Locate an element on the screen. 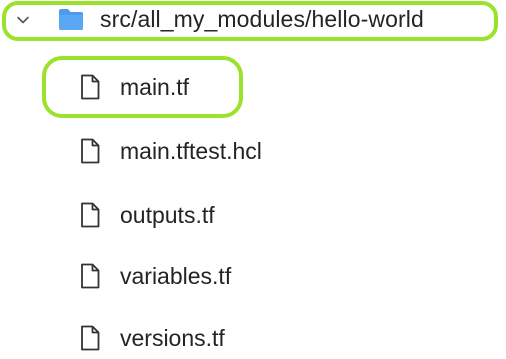  file-label: versions.tf is located at coordinates (172, 338).